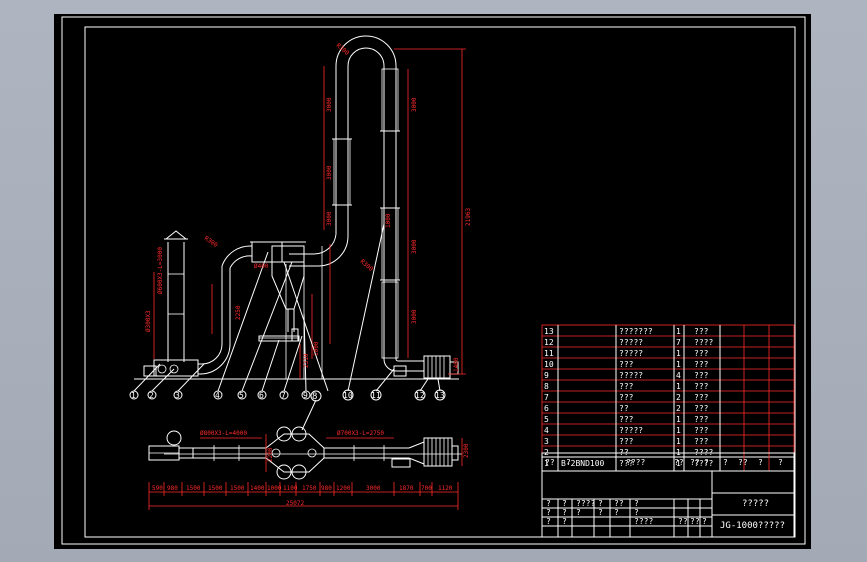 This screenshot has height=562, width=867. I want to click on cyclone-top, so click(267, 252).